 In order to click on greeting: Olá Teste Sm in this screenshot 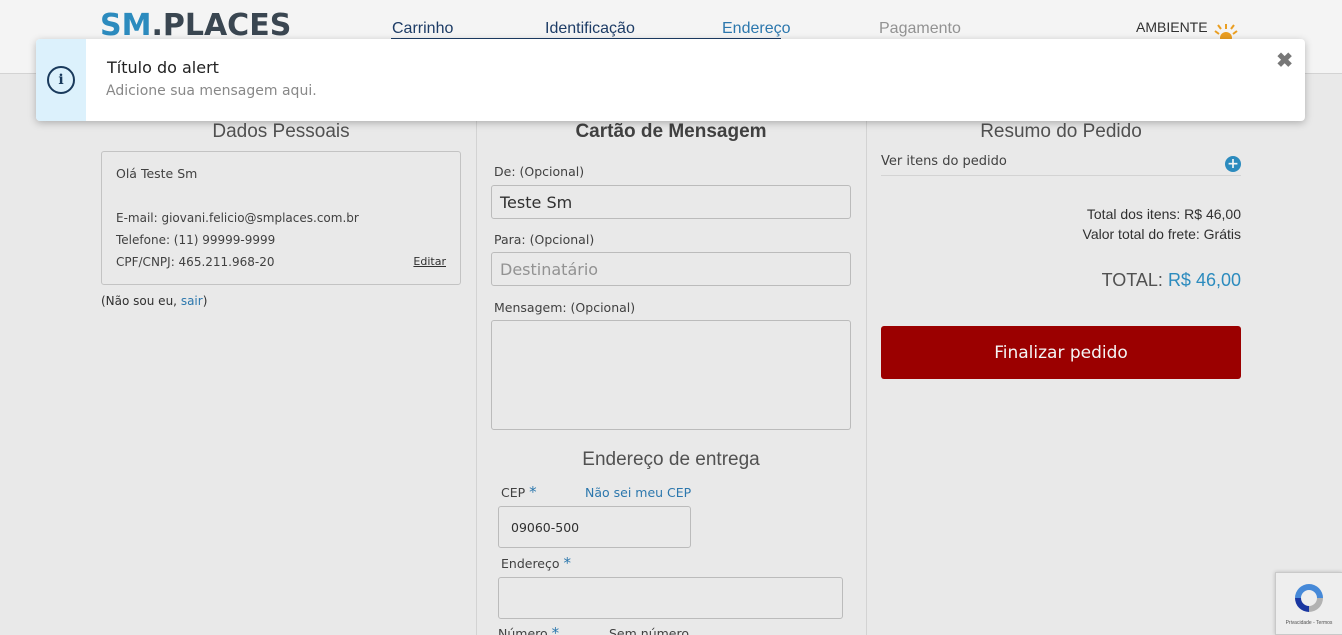, I will do `click(157, 173)`.